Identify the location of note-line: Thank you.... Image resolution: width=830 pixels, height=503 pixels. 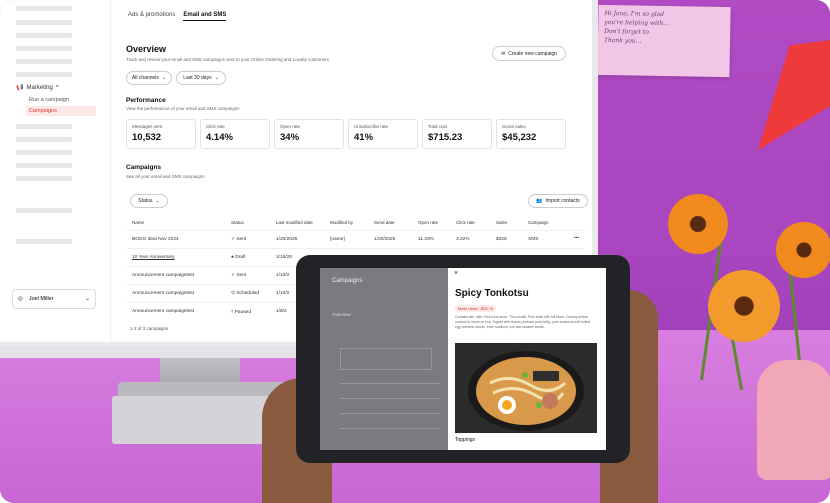
(622, 40).